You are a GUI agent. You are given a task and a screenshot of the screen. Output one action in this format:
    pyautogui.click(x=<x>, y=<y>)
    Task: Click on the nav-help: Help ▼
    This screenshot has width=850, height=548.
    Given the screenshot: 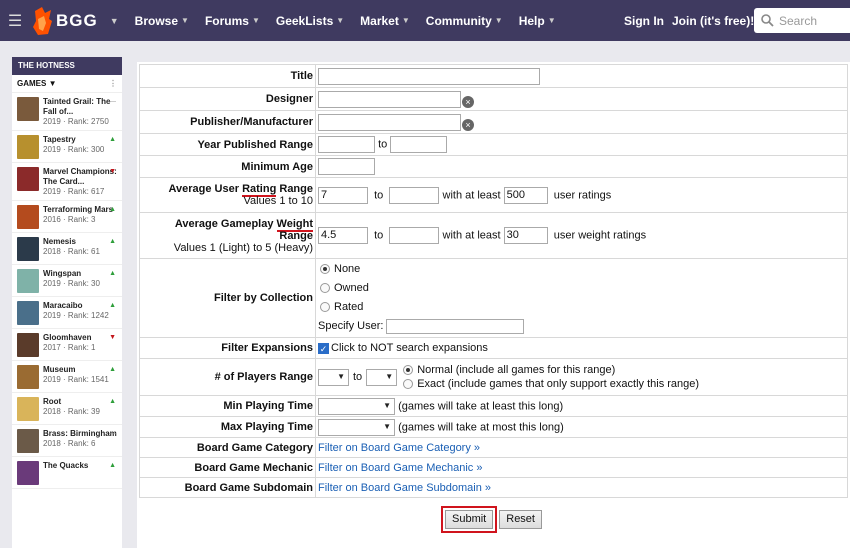 What is the action you would take?
    pyautogui.click(x=537, y=21)
    